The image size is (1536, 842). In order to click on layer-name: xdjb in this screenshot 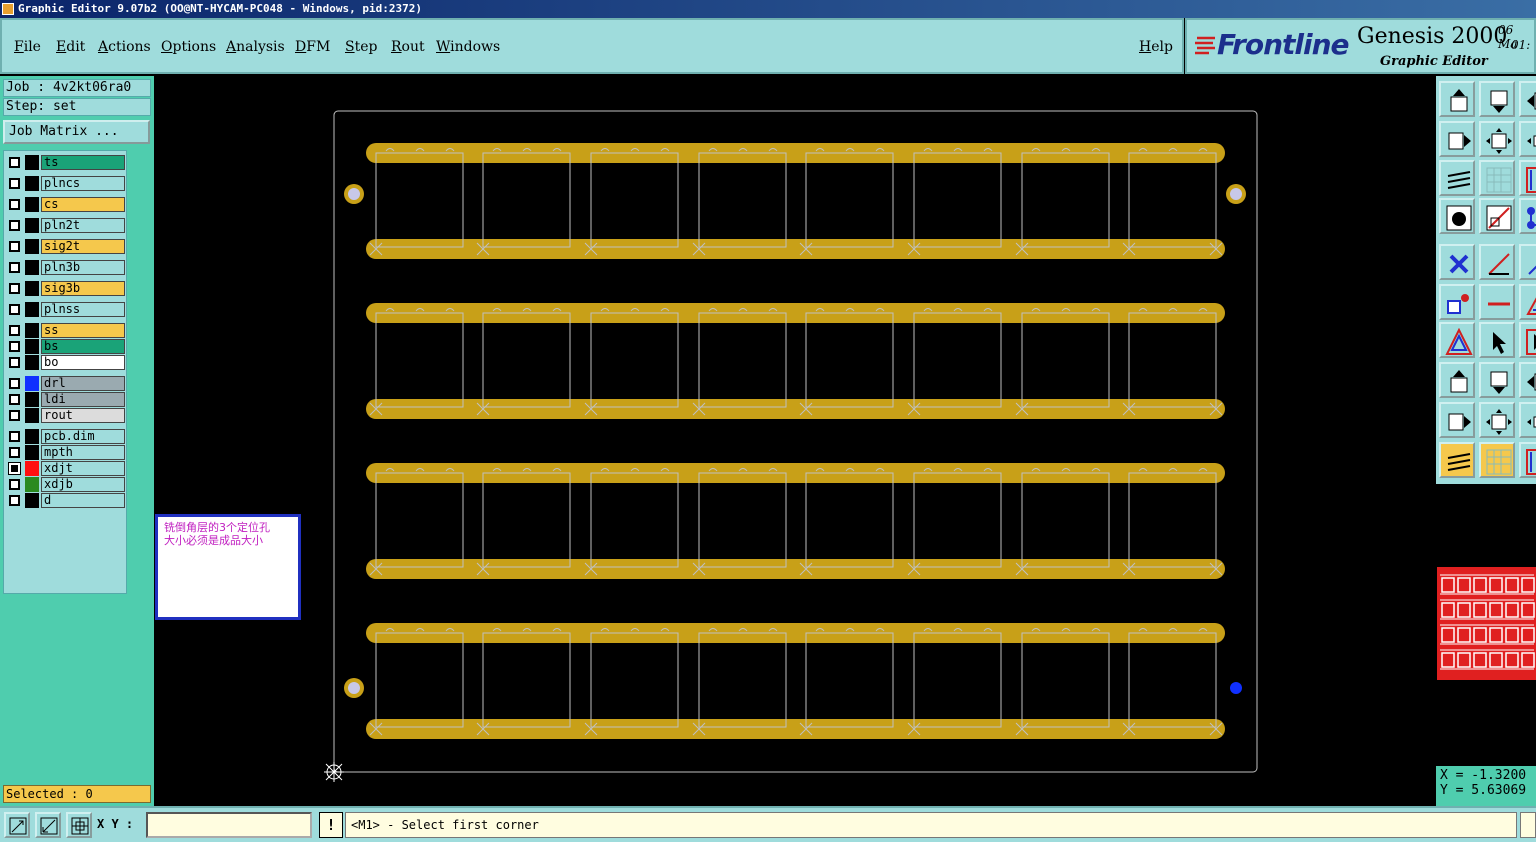, I will do `click(83, 484)`.